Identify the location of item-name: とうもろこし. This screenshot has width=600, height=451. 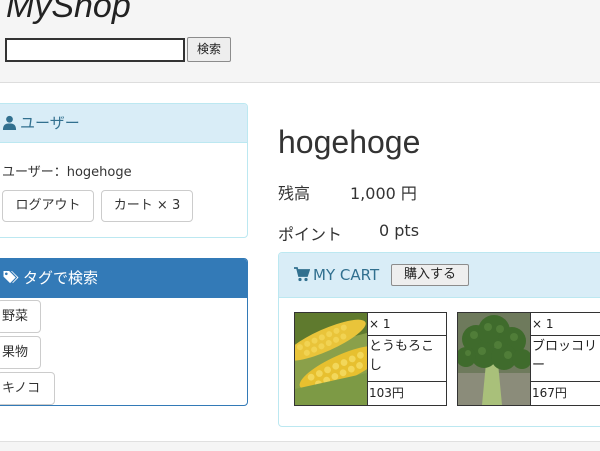
(407, 359).